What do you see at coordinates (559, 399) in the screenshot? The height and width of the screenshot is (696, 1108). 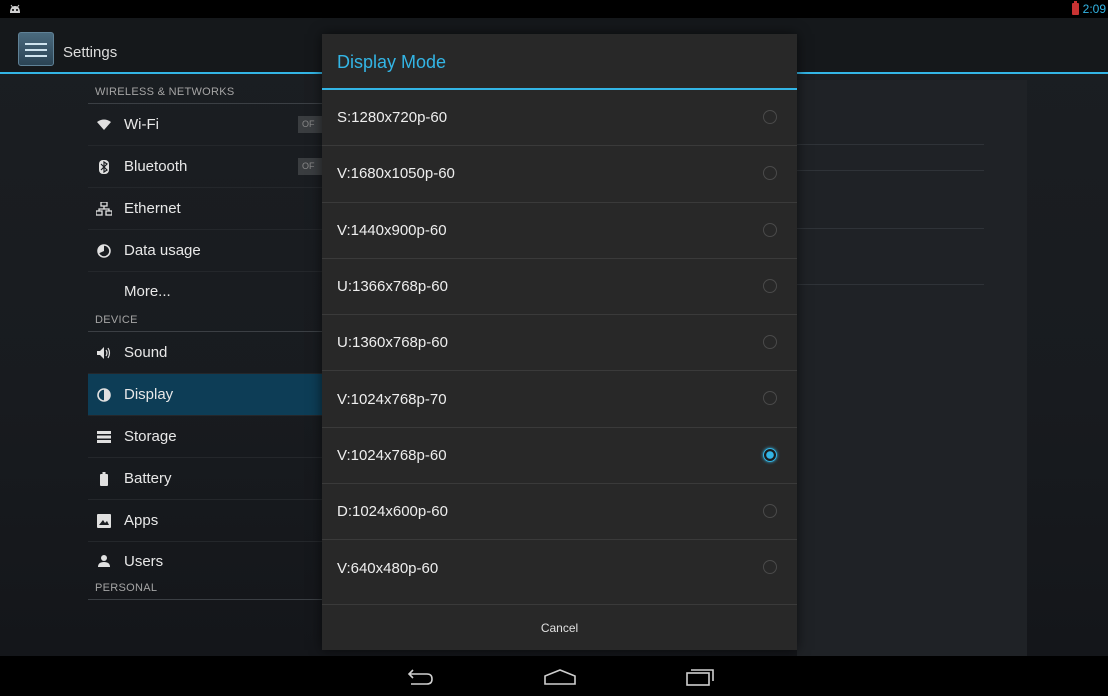 I see `display-mode-option: V:1024x768p-70` at bounding box center [559, 399].